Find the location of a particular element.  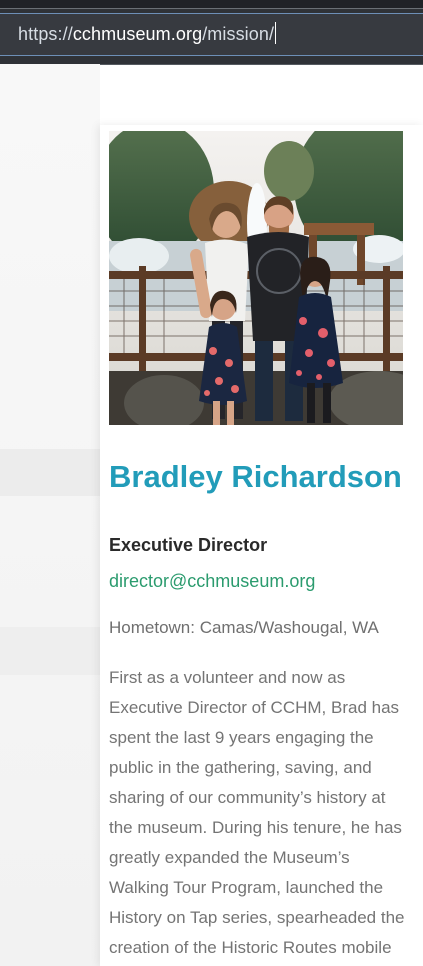

url-path: /mission/ is located at coordinates (238, 34).